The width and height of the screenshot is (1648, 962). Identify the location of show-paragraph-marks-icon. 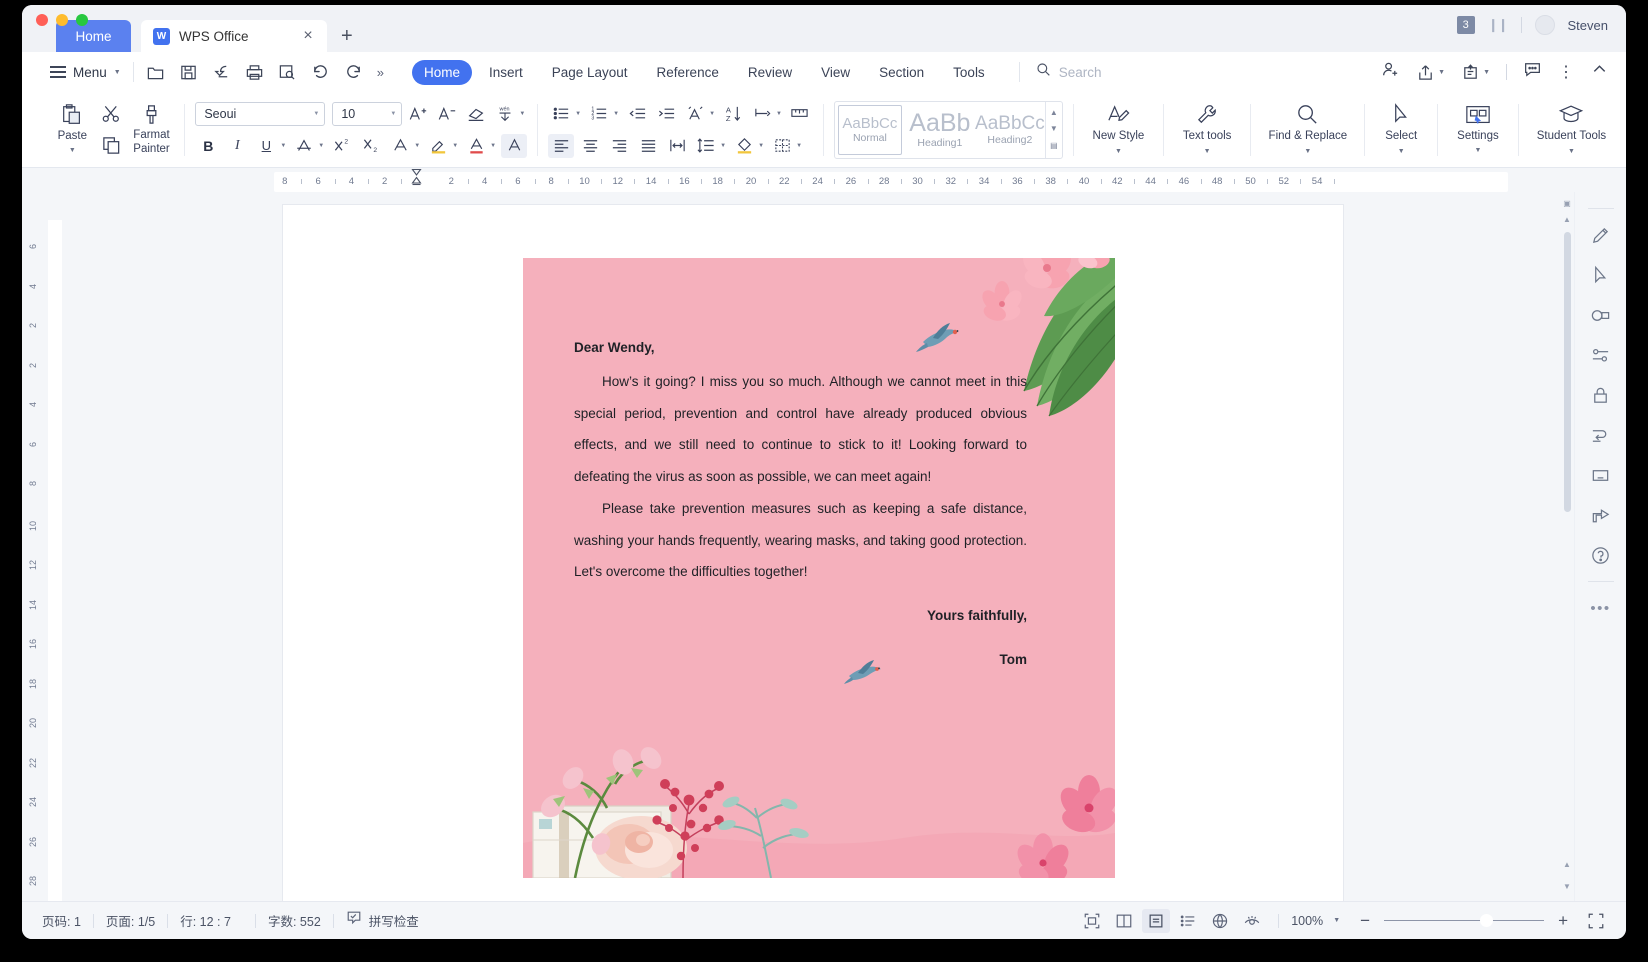
(762, 114).